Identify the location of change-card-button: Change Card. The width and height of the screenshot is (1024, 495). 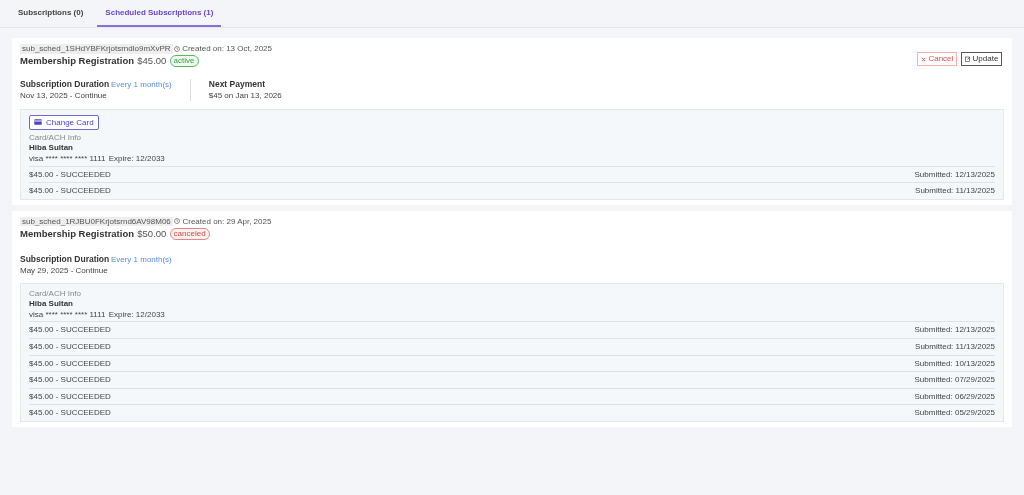
(64, 122).